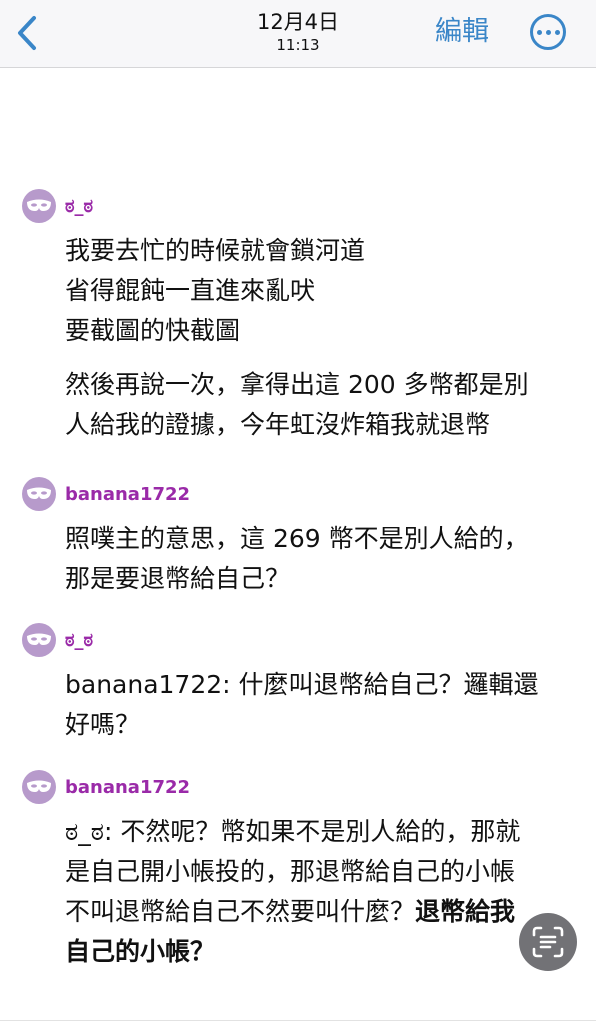 Image resolution: width=596 pixels, height=1023 pixels. I want to click on message-line: 不叫退幣給自己不然要叫什麼？退幣給我, so click(316, 912).